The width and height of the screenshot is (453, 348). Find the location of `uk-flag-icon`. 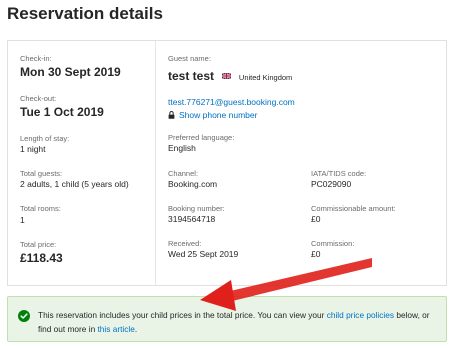

uk-flag-icon is located at coordinates (227, 75).